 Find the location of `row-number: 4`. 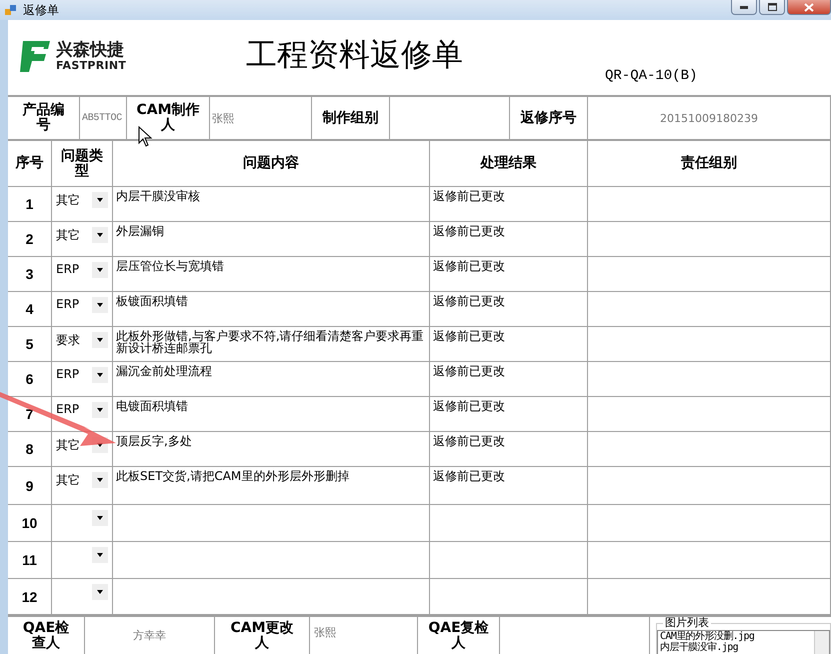

row-number: 4 is located at coordinates (30, 309).